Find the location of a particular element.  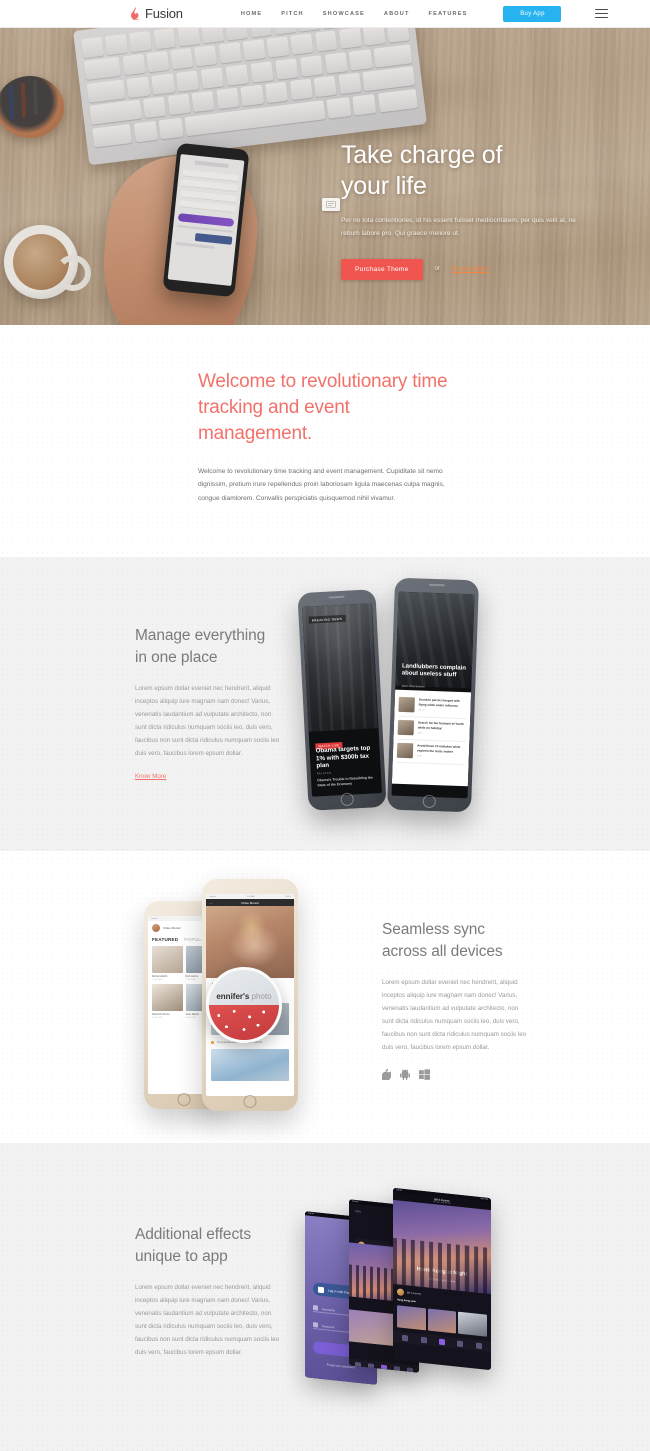

feed-card: David De Rosa 3 Jan 2016 is located at coordinates (167, 1001).